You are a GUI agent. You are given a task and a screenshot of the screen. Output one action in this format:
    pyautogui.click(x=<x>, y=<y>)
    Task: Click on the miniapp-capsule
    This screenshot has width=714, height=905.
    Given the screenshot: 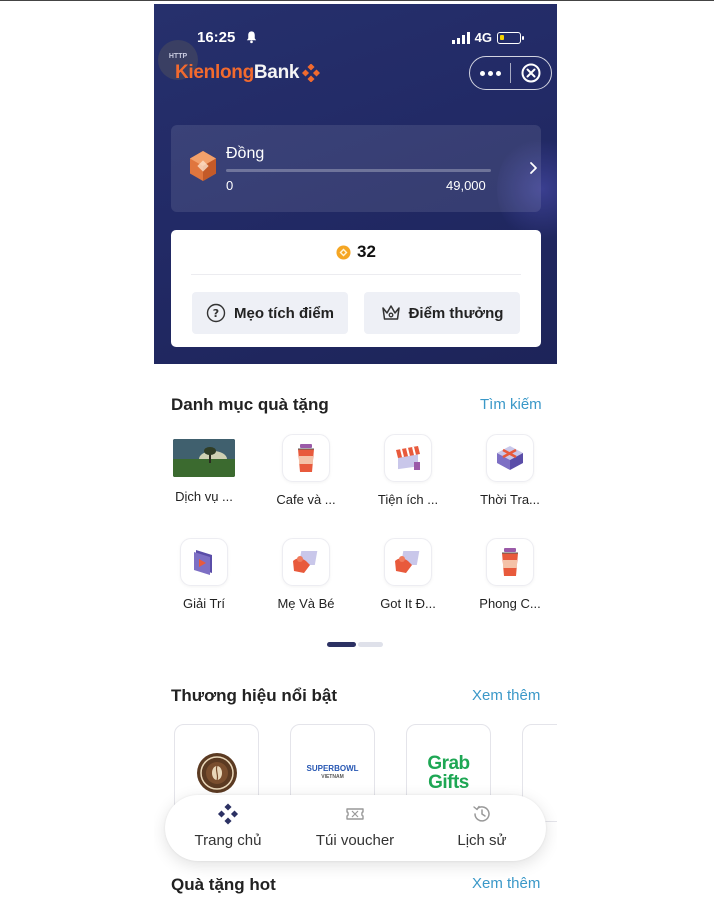 What is the action you would take?
    pyautogui.click(x=510, y=73)
    